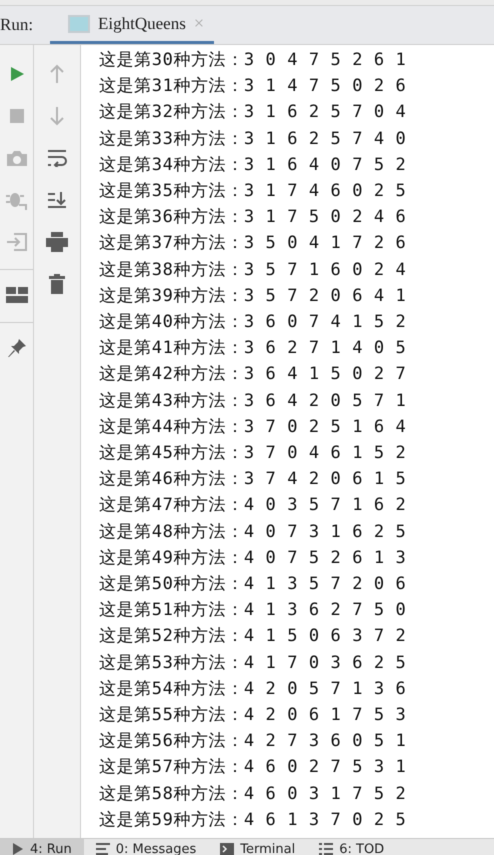 This screenshot has height=855, width=494. What do you see at coordinates (253, 86) in the screenshot?
I see `console-line: 这是第31种方法：3 1 4 7 5 0 2 6` at bounding box center [253, 86].